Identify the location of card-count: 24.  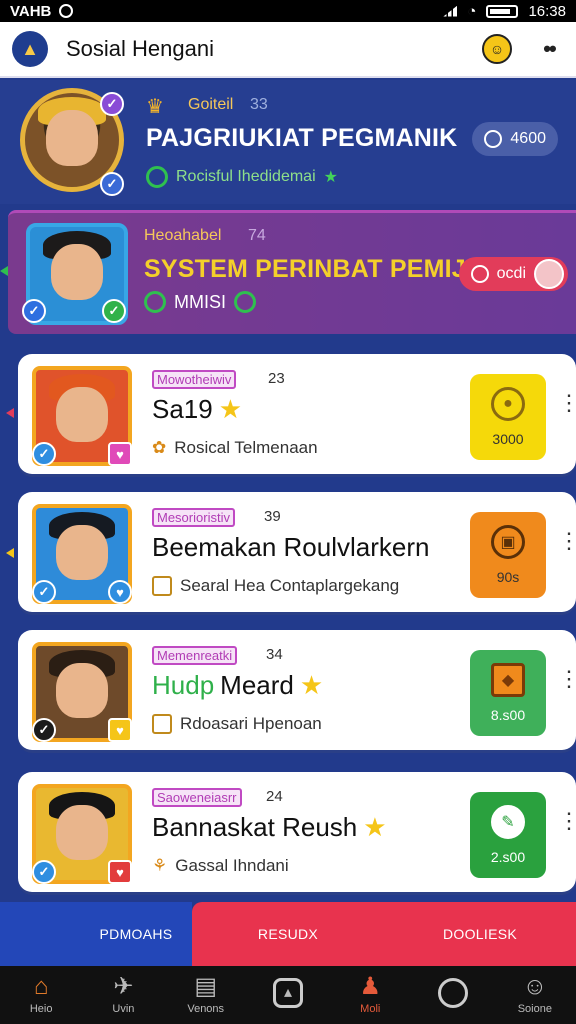
(274, 796).